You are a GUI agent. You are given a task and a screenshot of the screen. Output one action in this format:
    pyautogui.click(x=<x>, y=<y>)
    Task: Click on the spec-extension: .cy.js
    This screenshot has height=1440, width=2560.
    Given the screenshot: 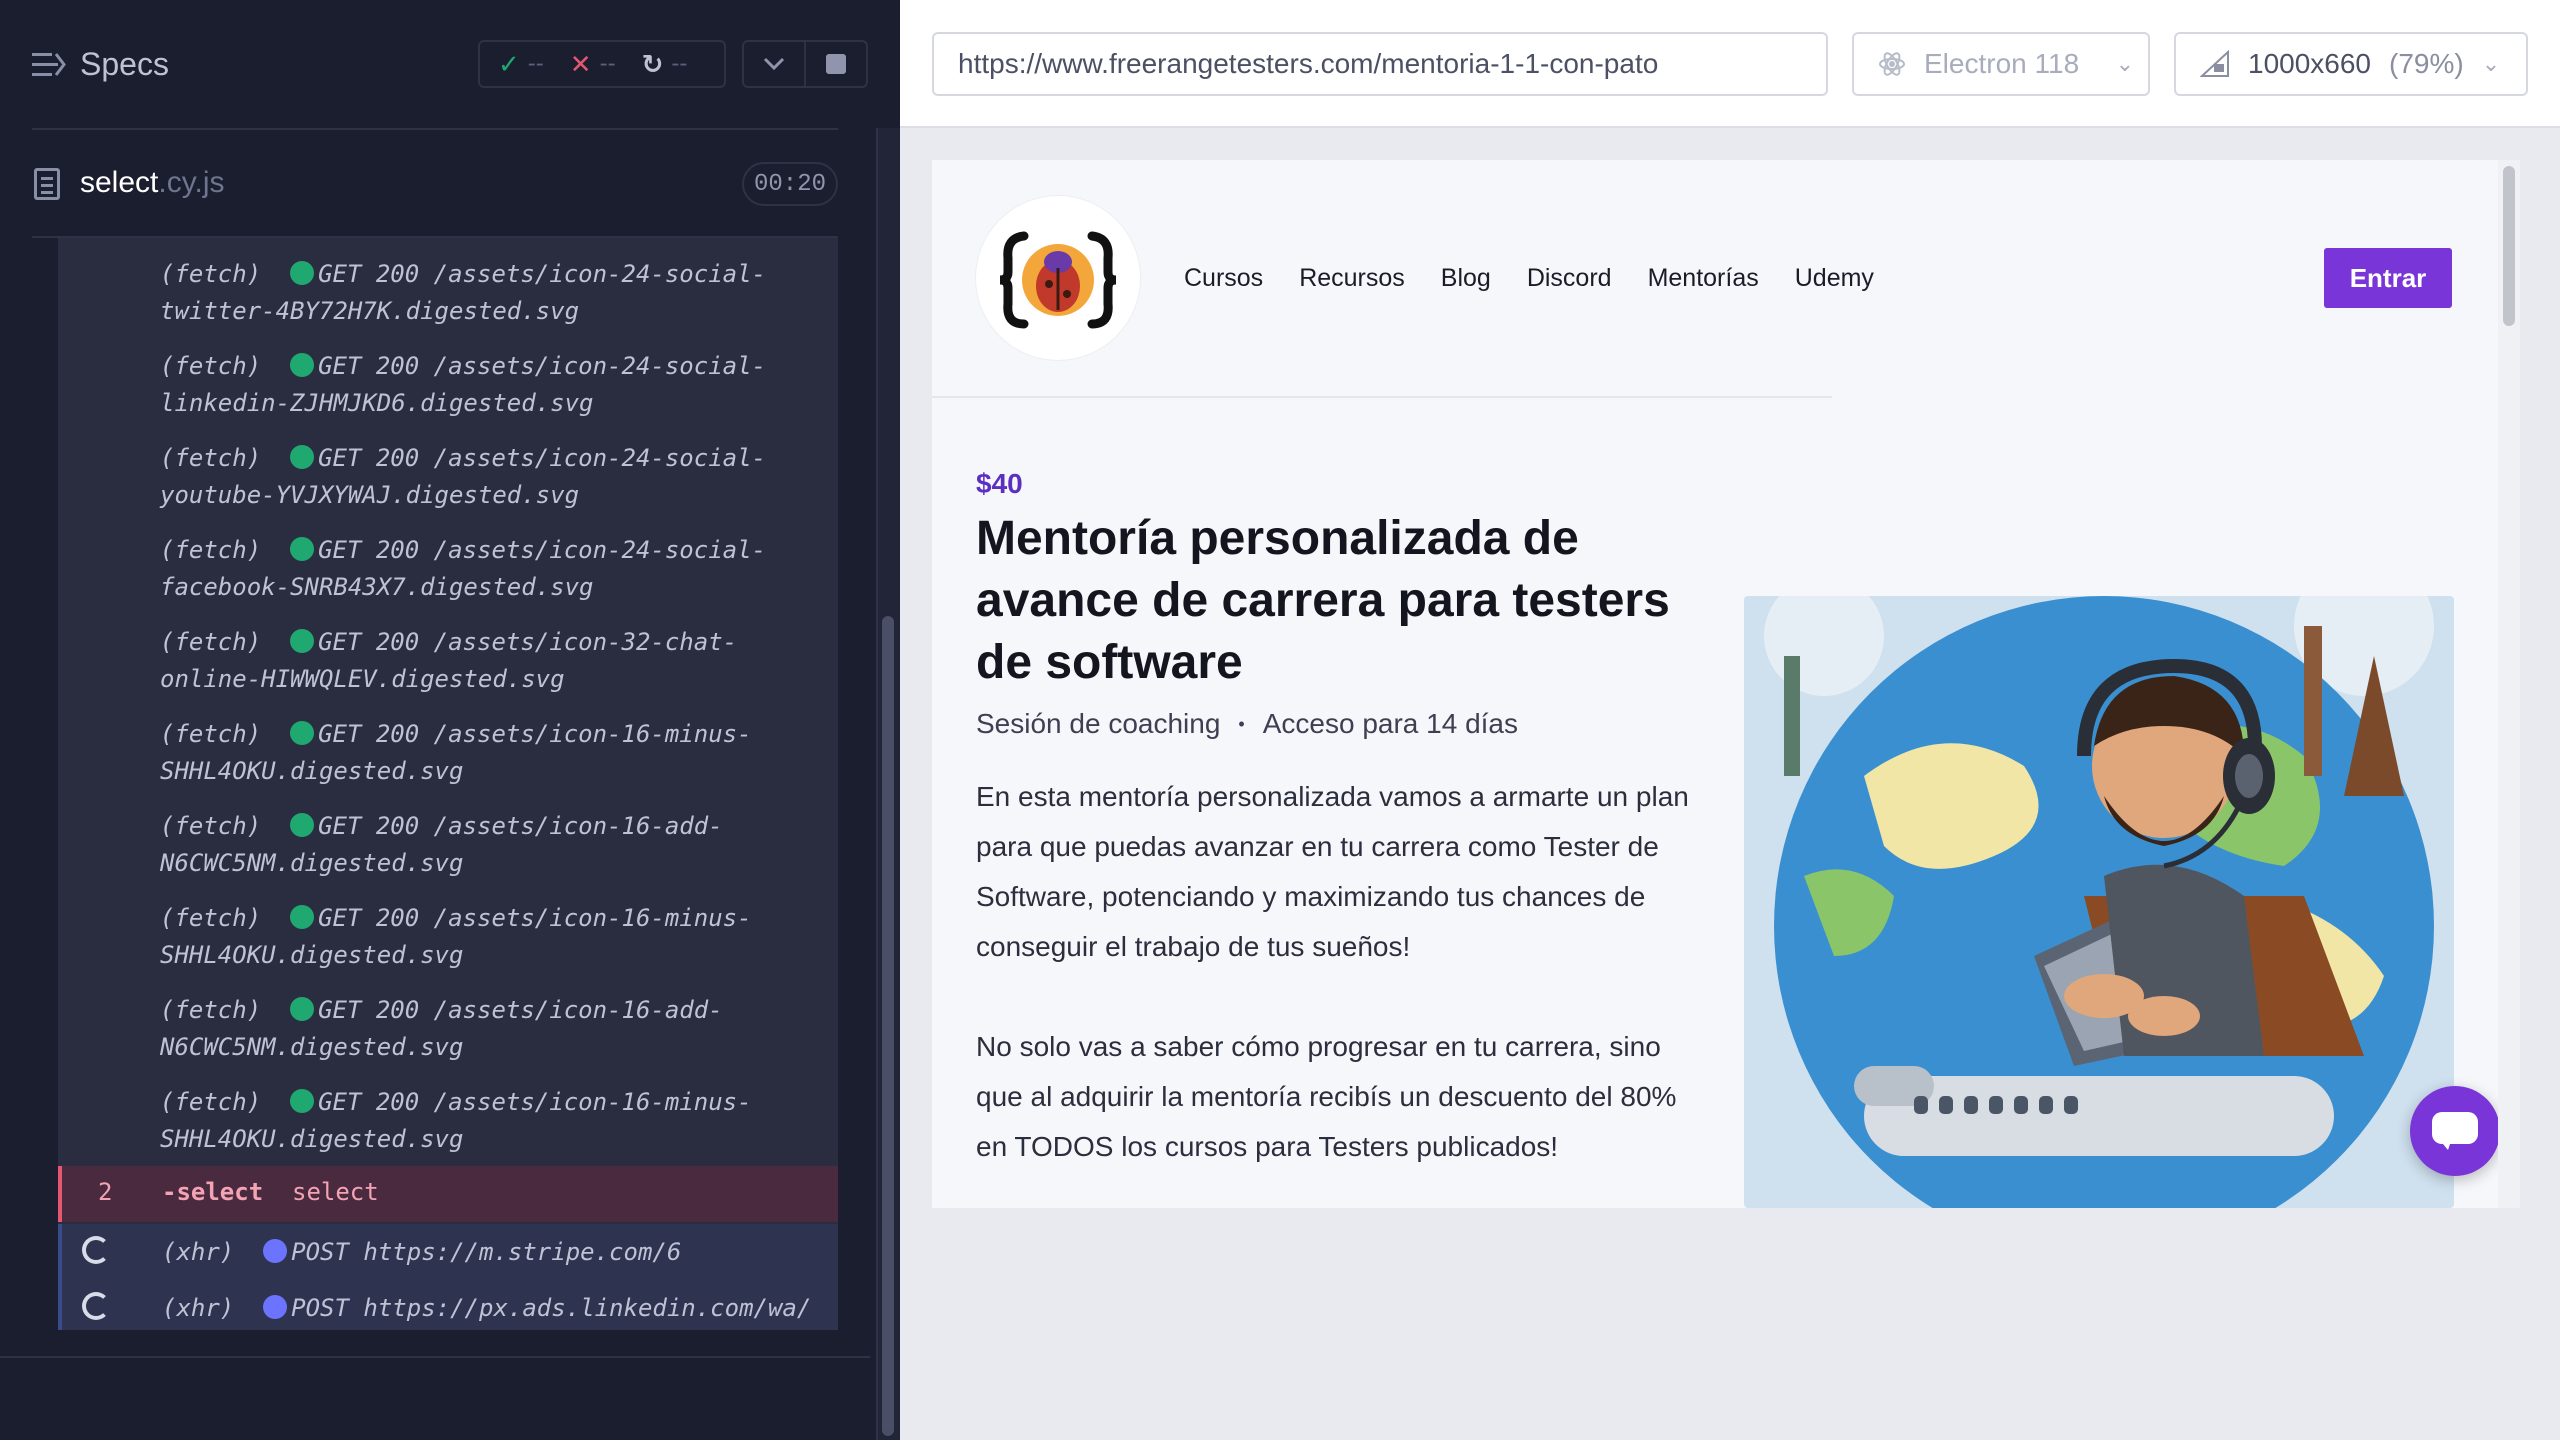 What is the action you would take?
    pyautogui.click(x=191, y=182)
    